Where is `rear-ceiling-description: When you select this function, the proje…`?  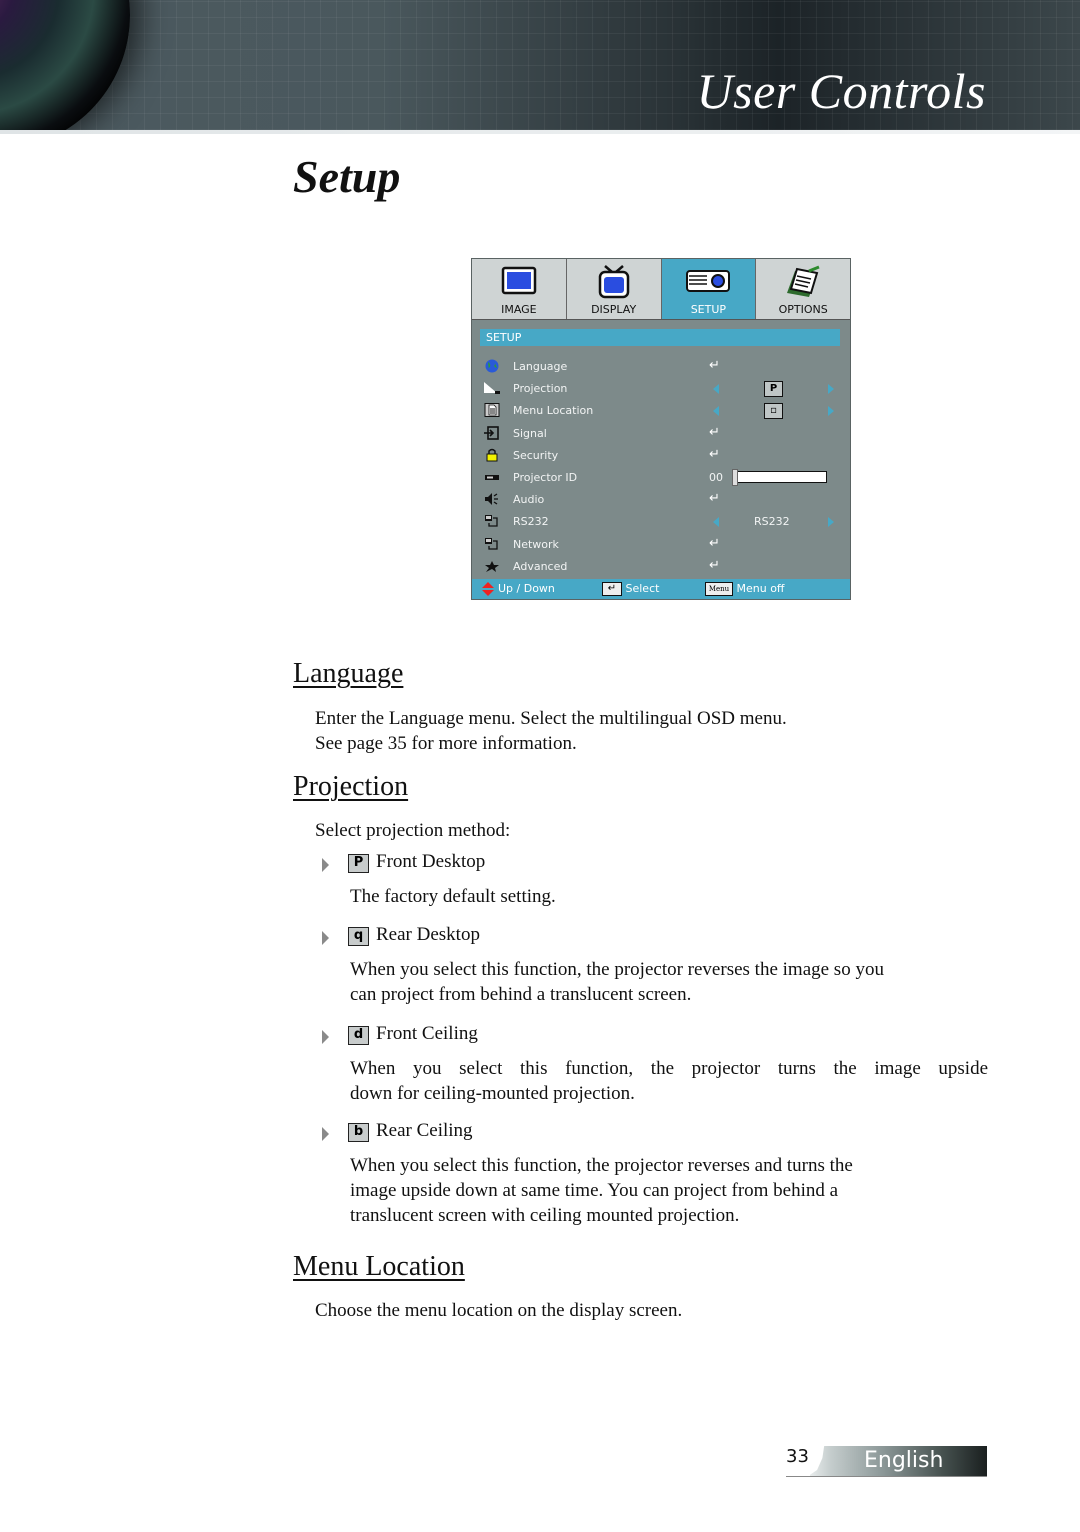 rear-ceiling-description: When you select this function, the proje… is located at coordinates (601, 1190).